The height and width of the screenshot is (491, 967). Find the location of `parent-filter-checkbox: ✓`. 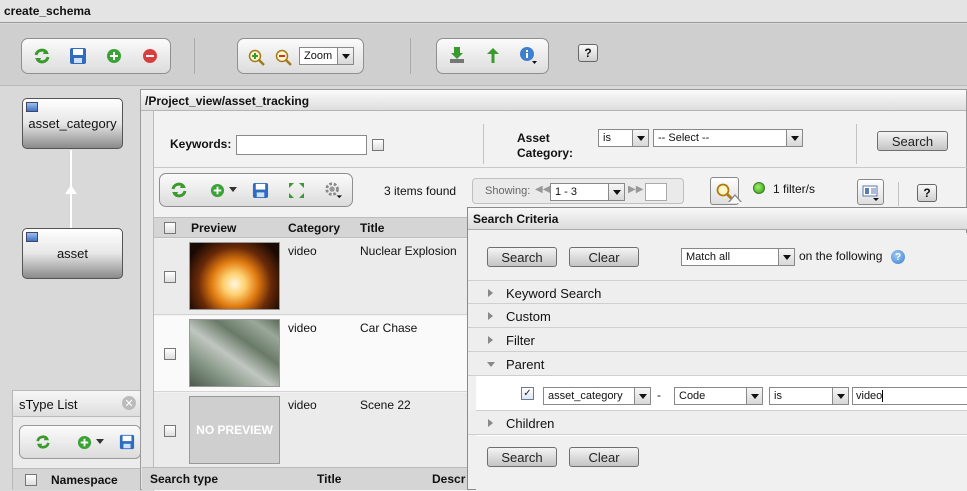

parent-filter-checkbox: ✓ is located at coordinates (527, 393).